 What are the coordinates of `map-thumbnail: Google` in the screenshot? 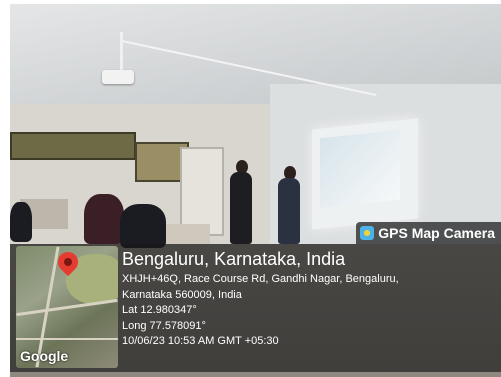 It's located at (67, 307).